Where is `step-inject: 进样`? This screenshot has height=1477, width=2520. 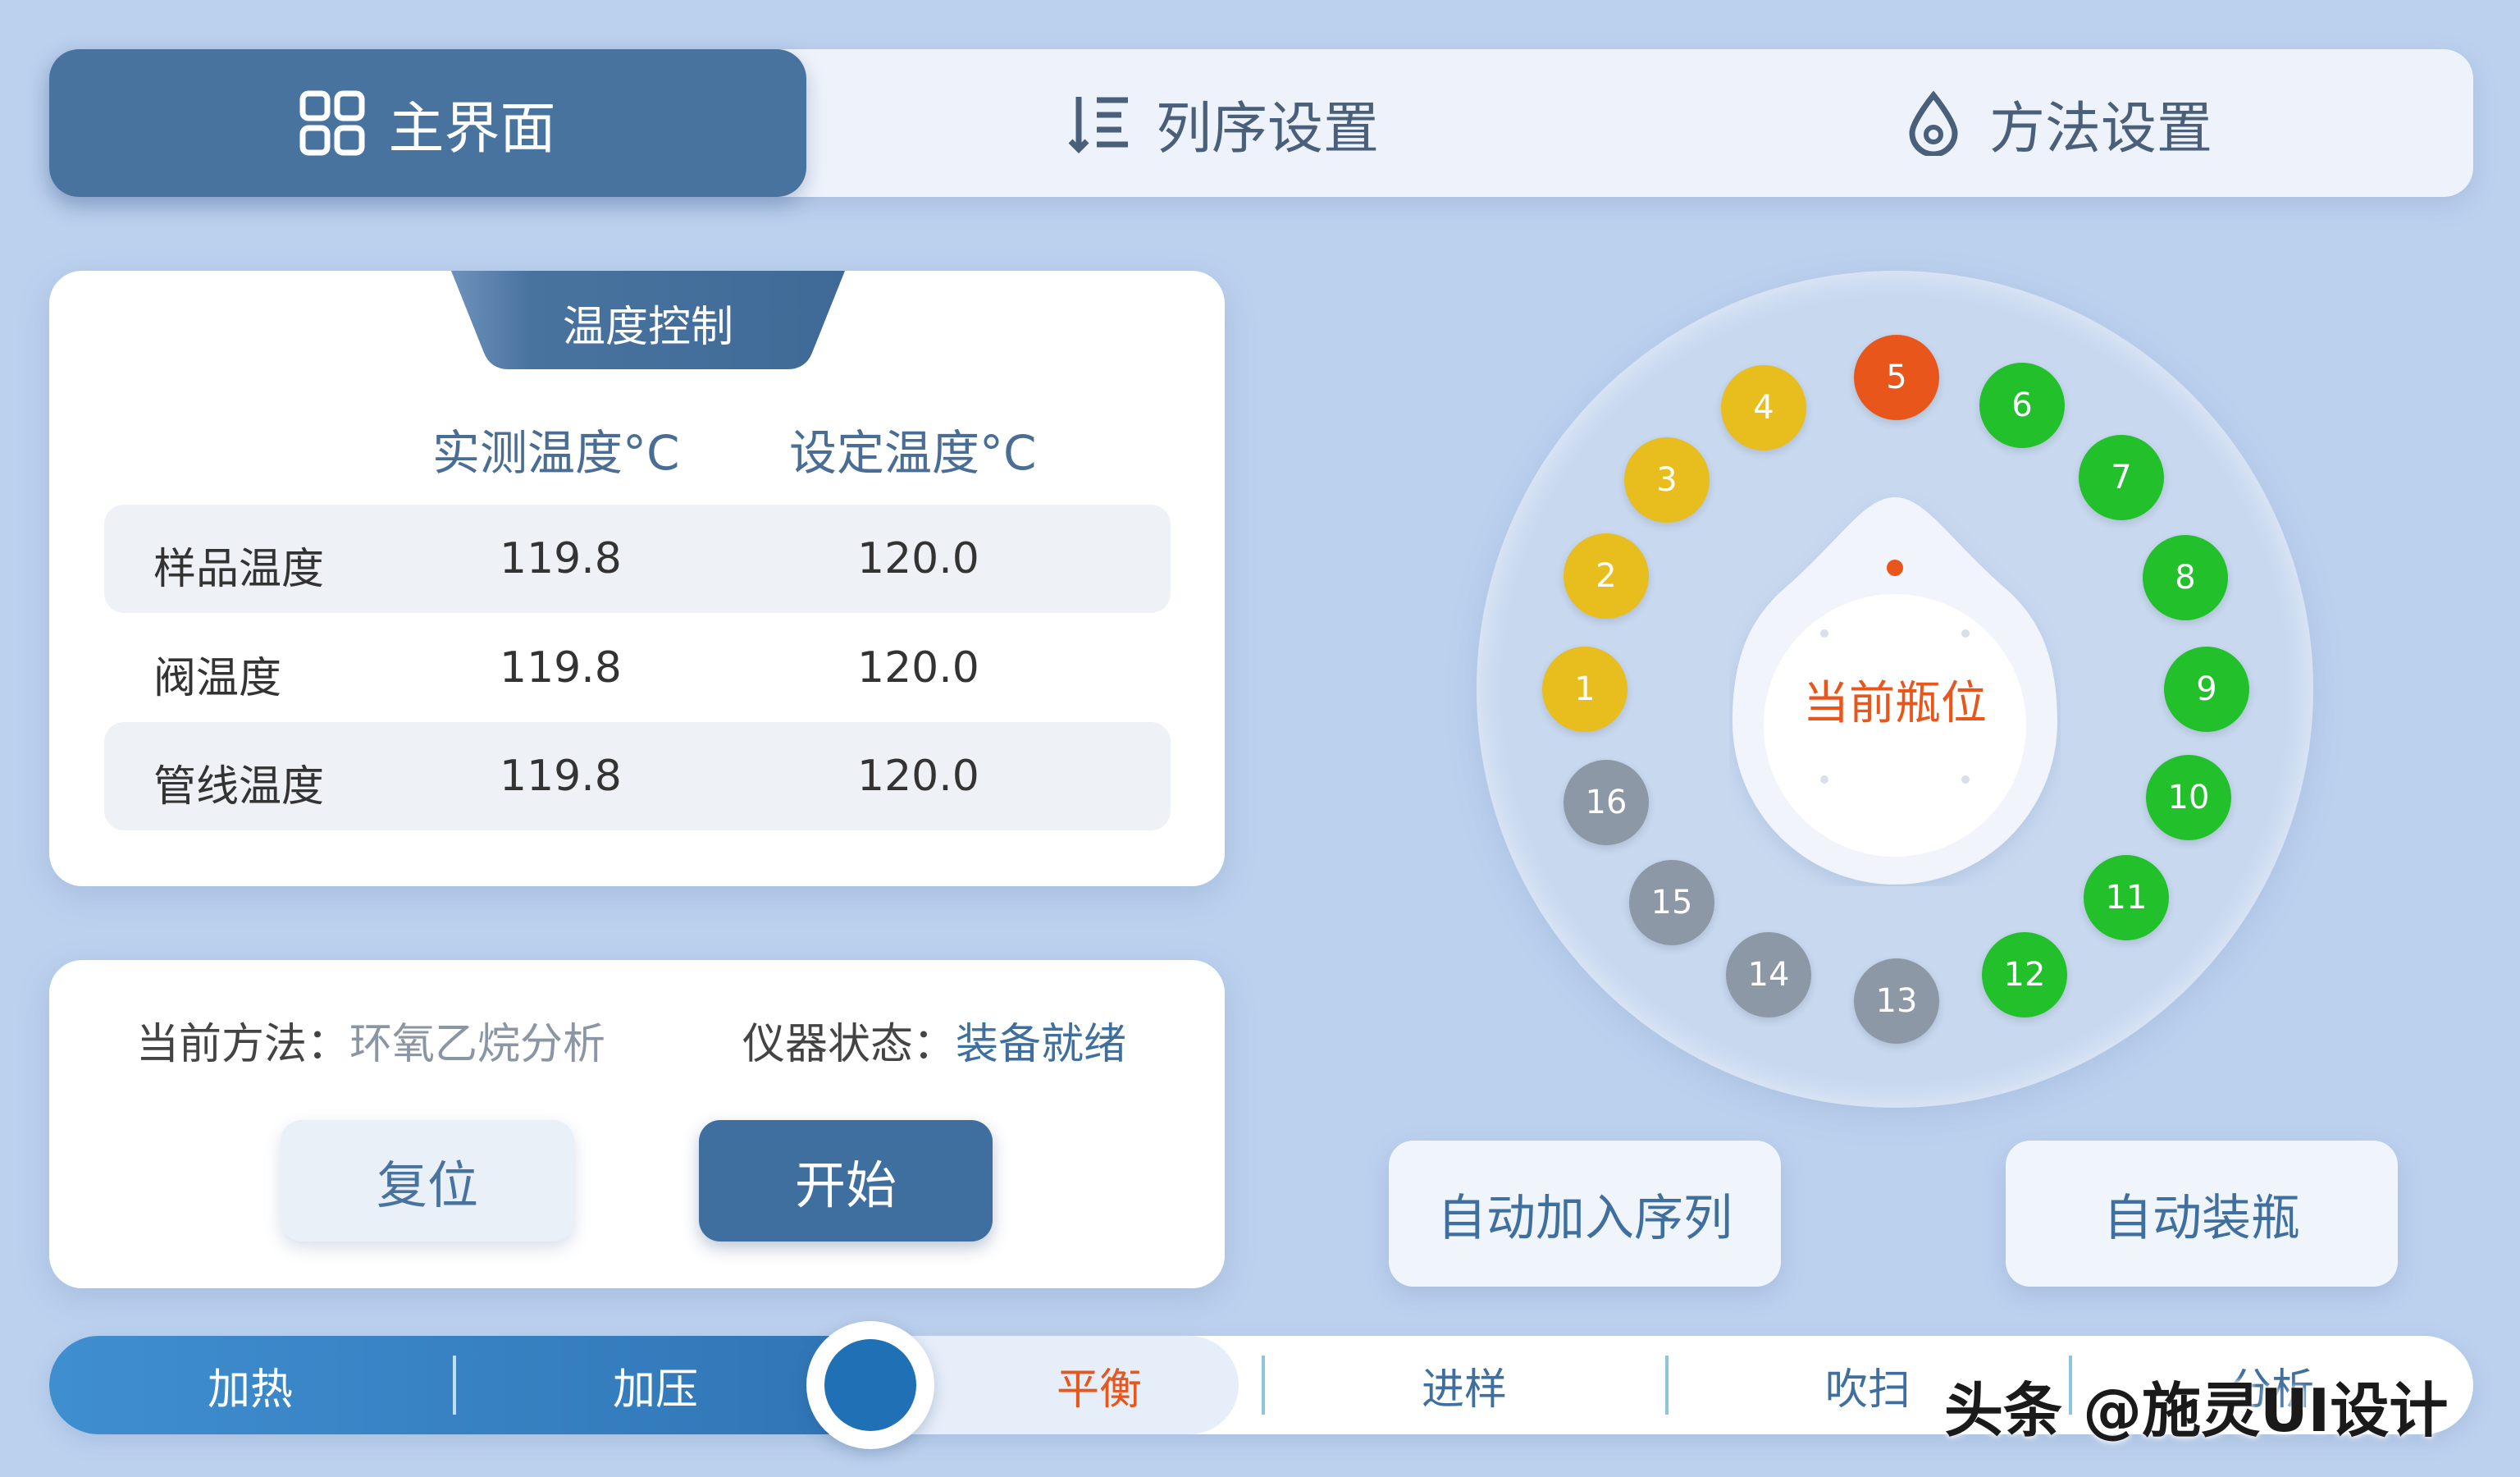
step-inject: 进样 is located at coordinates (1464, 1385).